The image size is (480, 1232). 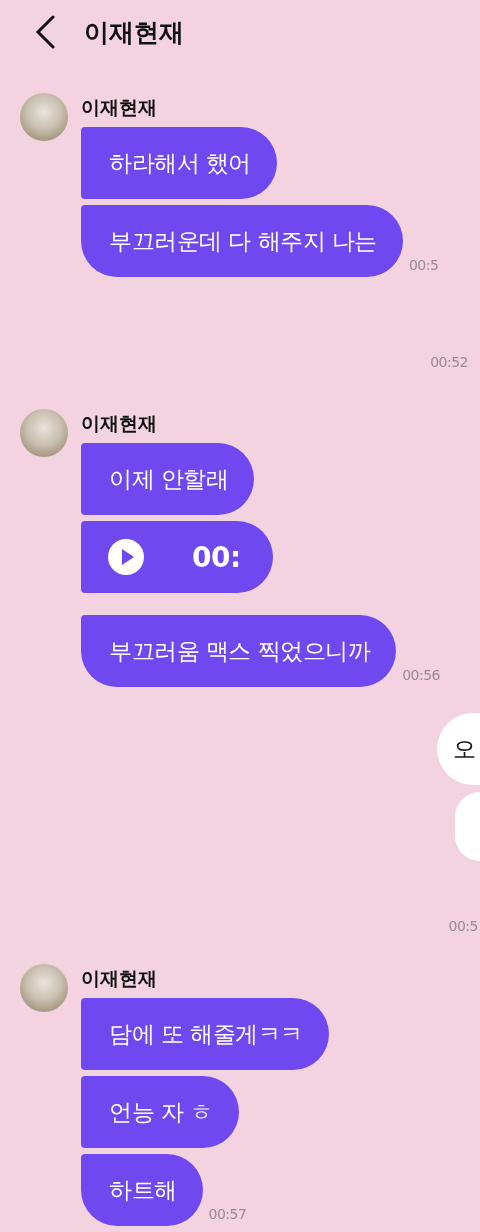 What do you see at coordinates (467, 826) in the screenshot?
I see `message-bubble` at bounding box center [467, 826].